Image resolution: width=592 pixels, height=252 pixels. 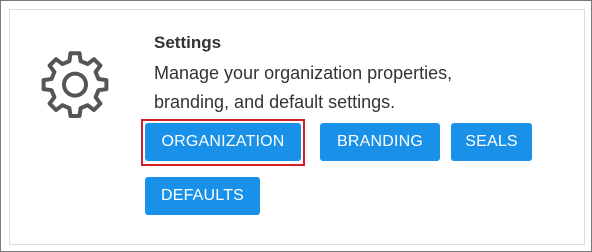 I want to click on seals-button: SEALS, so click(x=491, y=142).